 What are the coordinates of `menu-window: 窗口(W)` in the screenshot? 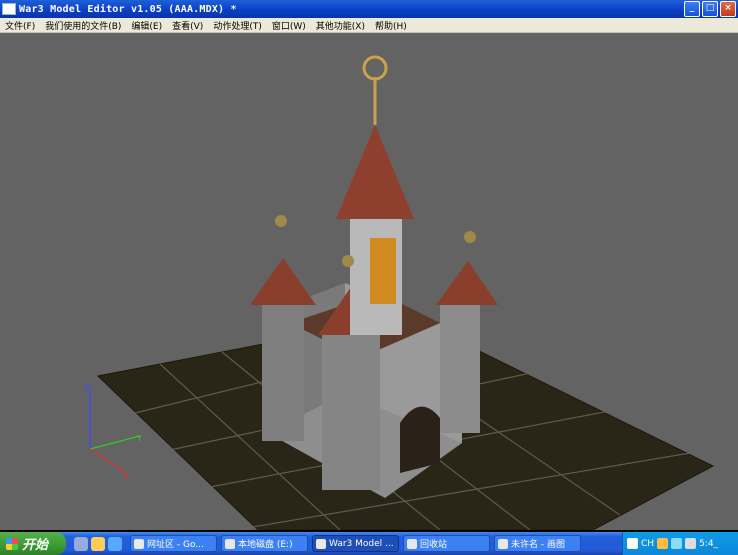 It's located at (289, 25).